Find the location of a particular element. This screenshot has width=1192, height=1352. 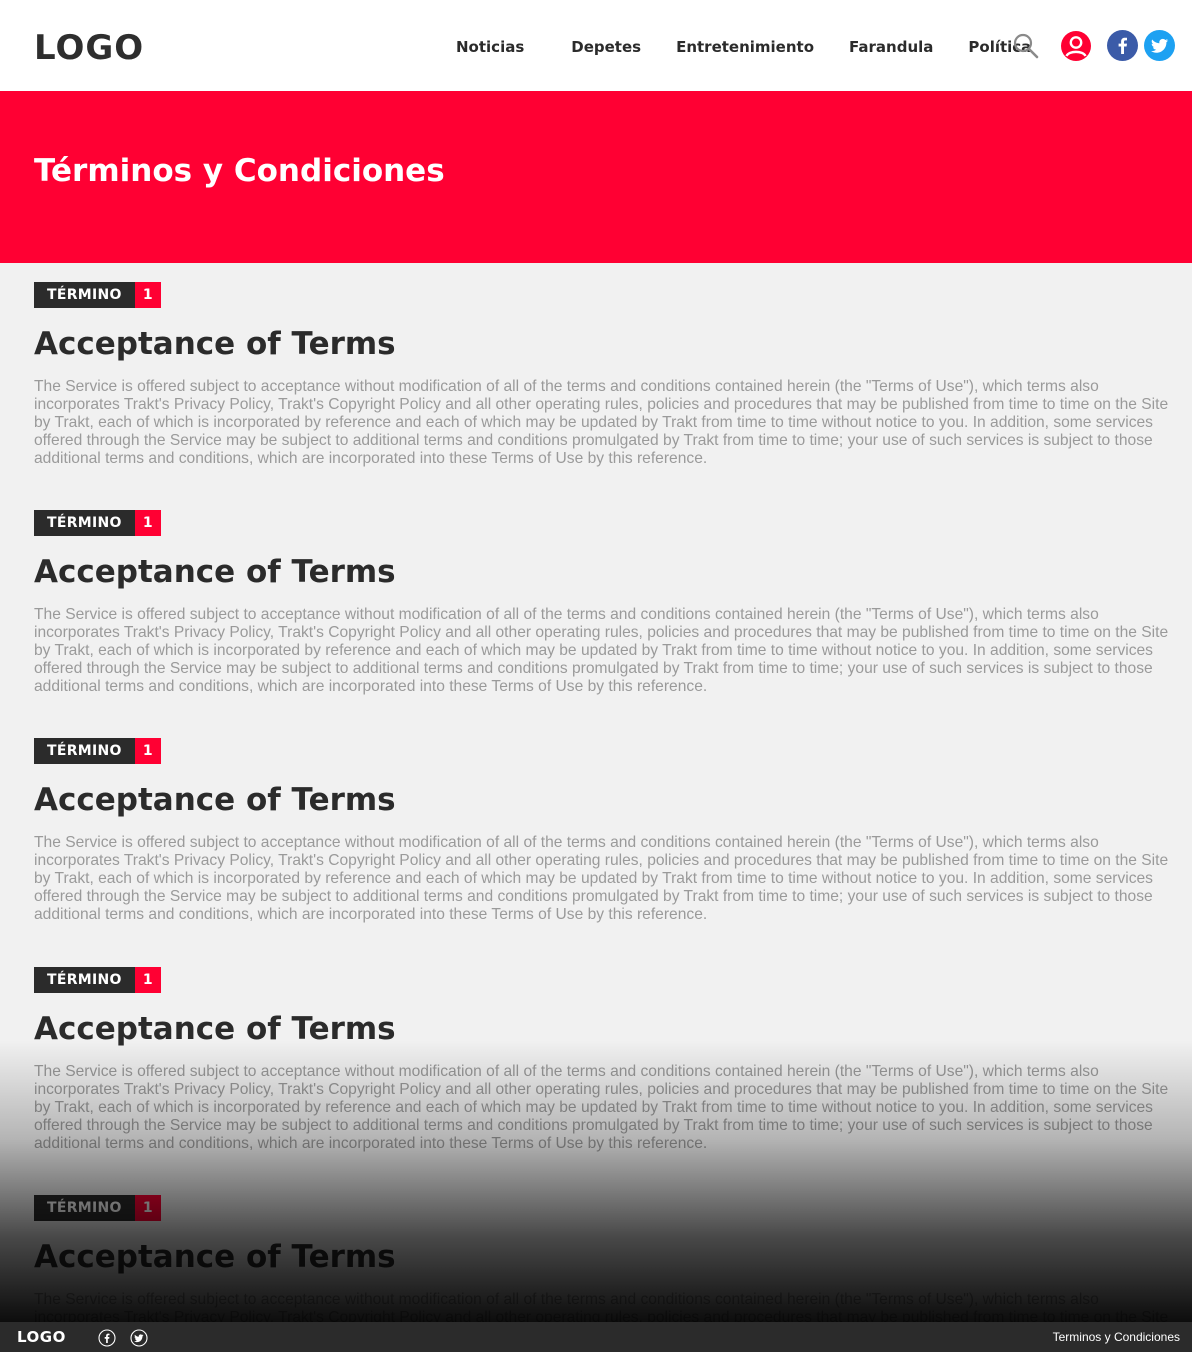

search-icon is located at coordinates (1026, 46).